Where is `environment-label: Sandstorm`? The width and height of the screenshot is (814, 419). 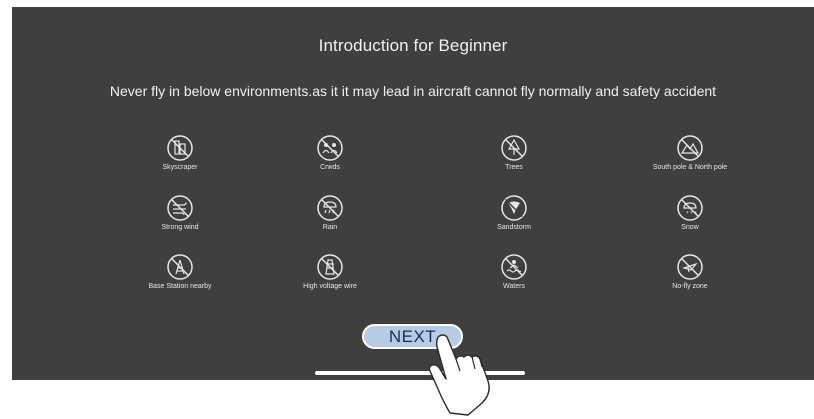 environment-label: Sandstorm is located at coordinates (514, 227).